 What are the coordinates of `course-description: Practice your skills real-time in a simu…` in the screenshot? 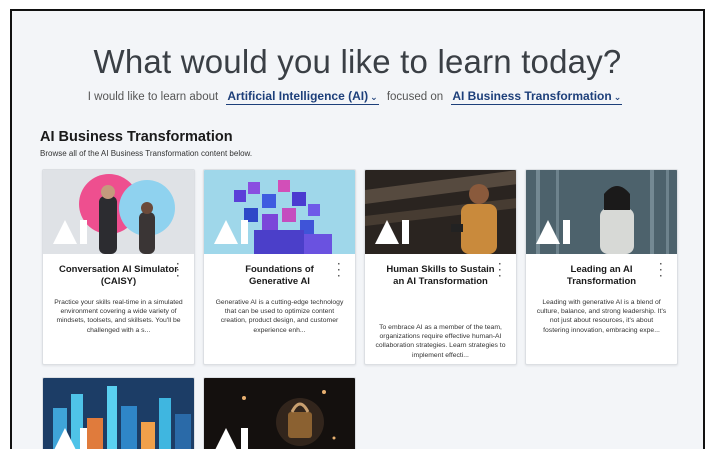 It's located at (118, 316).